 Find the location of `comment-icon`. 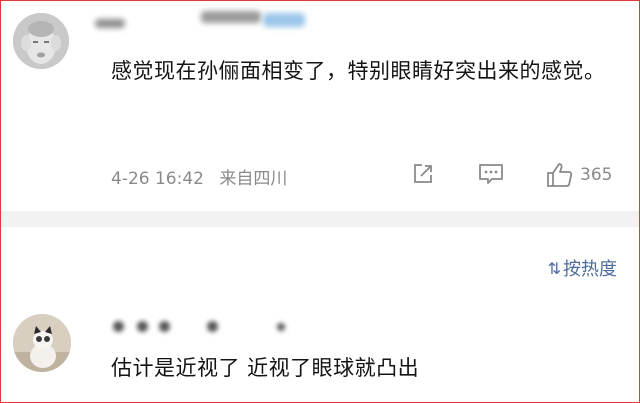

comment-icon is located at coordinates (491, 174).